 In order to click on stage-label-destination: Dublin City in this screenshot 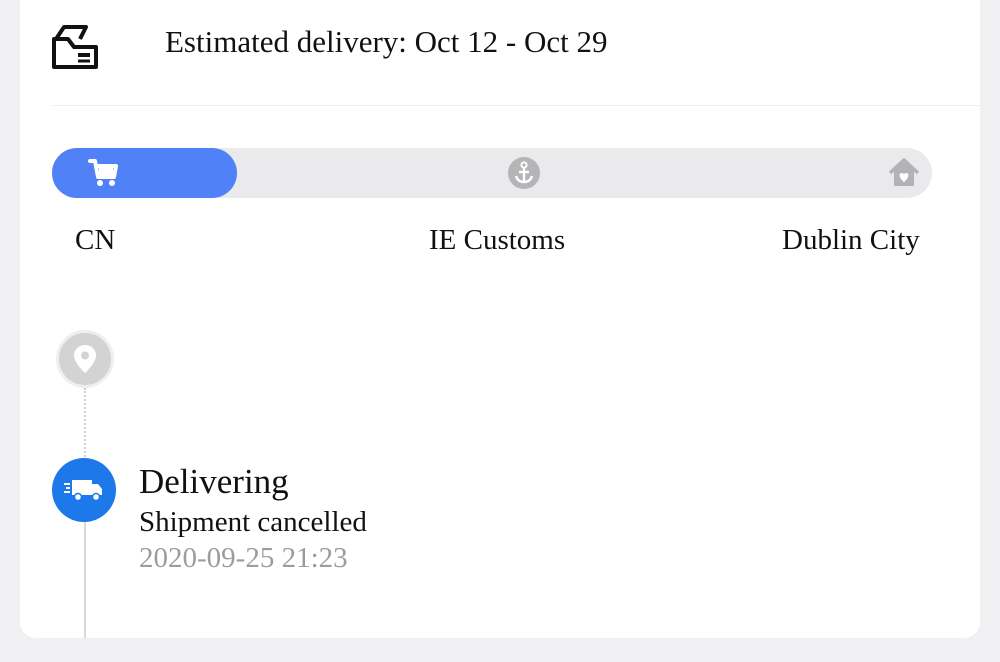, I will do `click(851, 240)`.